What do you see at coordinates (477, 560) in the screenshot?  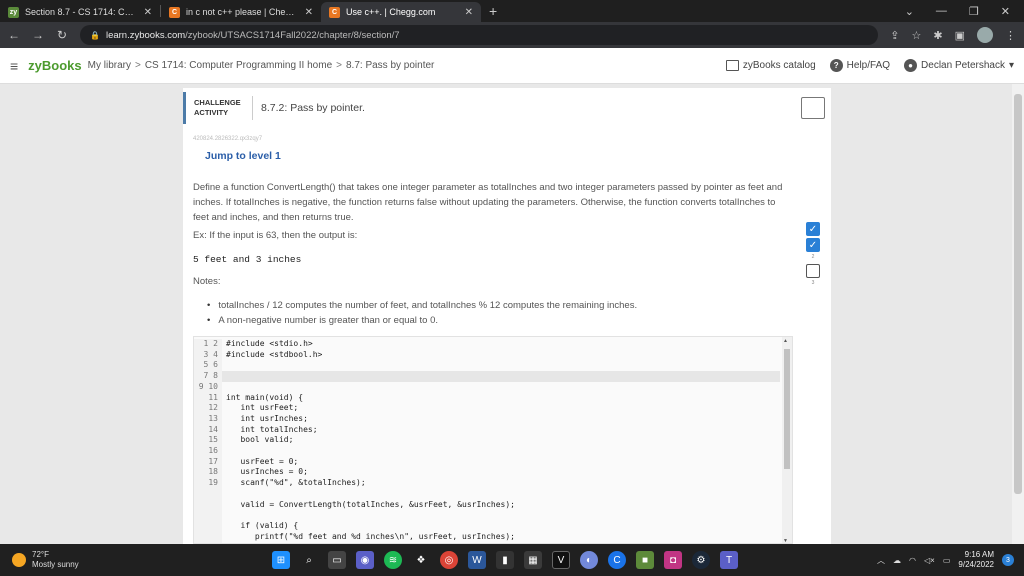 I see `word-icon: W` at bounding box center [477, 560].